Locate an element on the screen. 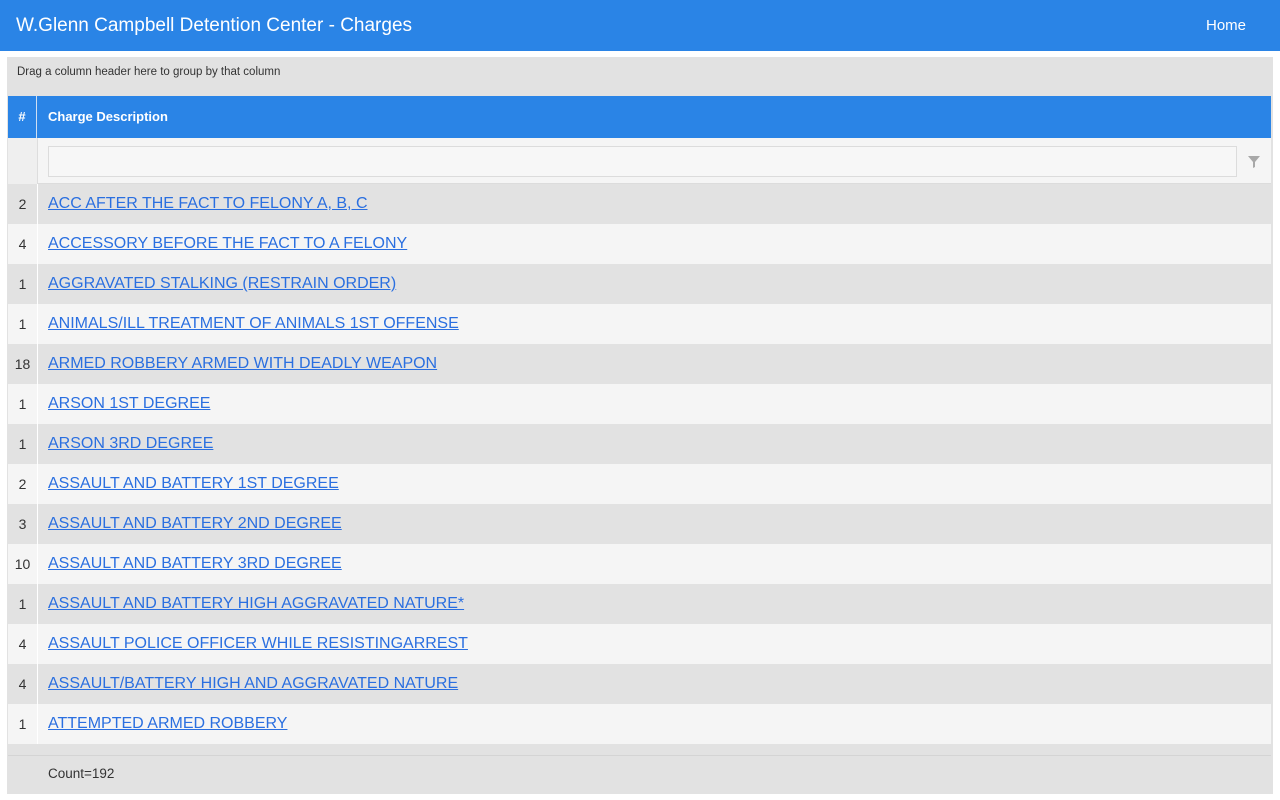  charge-description-link: ACC AFTER THE FACT TO FELONY A, B, C is located at coordinates (208, 204).